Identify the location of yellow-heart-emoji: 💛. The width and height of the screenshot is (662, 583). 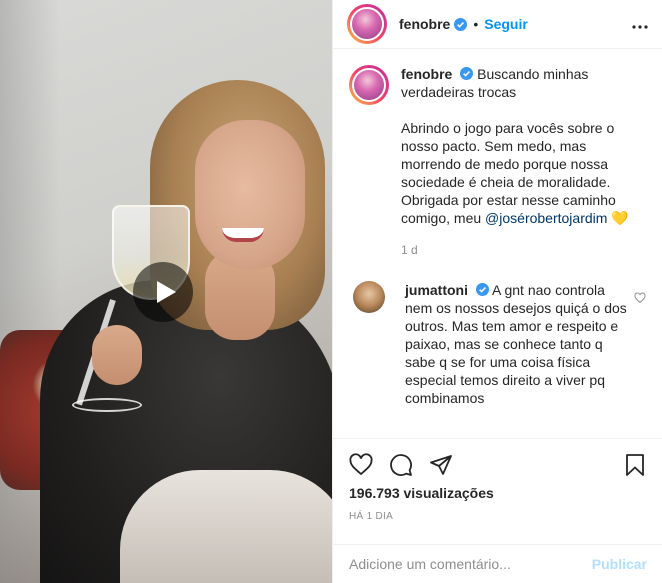
(620, 218).